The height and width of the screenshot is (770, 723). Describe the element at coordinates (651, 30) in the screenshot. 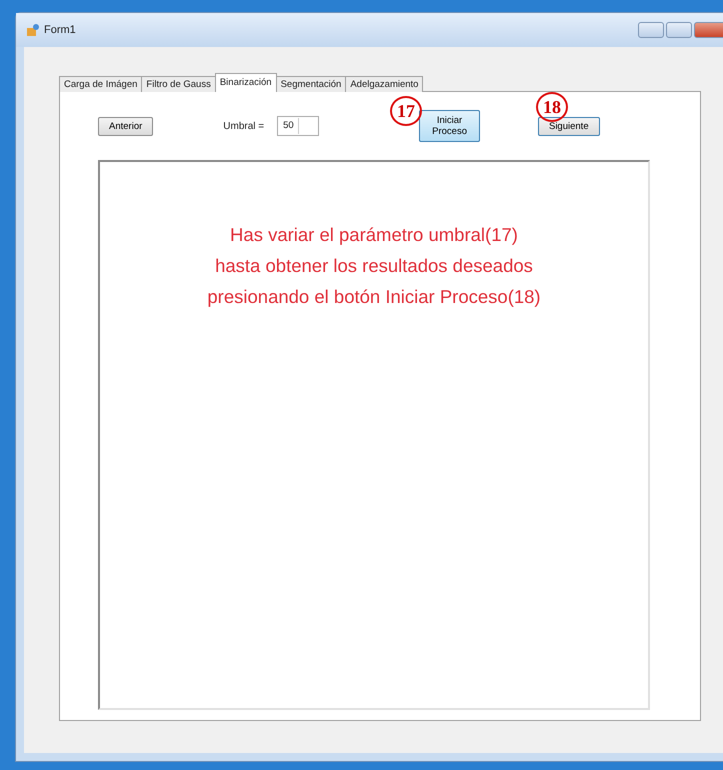

I see `minimize-button` at that location.